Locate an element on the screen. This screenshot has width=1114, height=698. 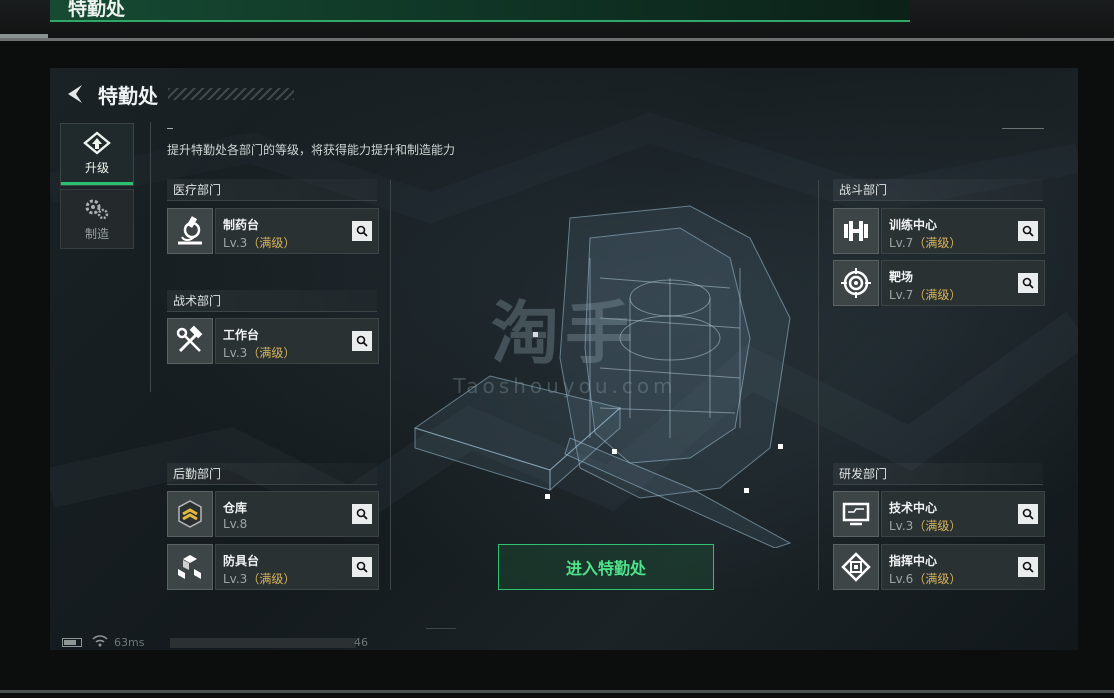
intro-dash is located at coordinates (170, 128).